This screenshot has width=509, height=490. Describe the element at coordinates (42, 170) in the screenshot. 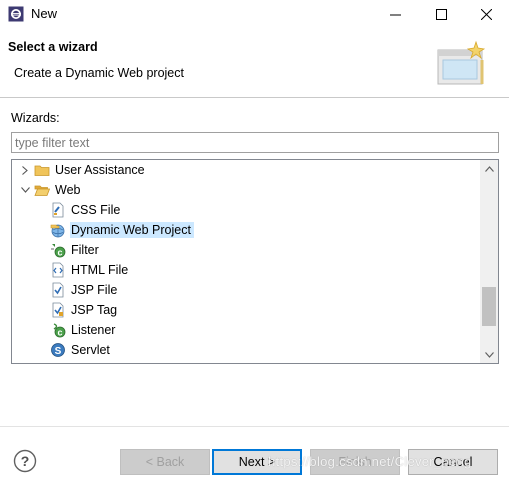

I see `folder-icon` at that location.